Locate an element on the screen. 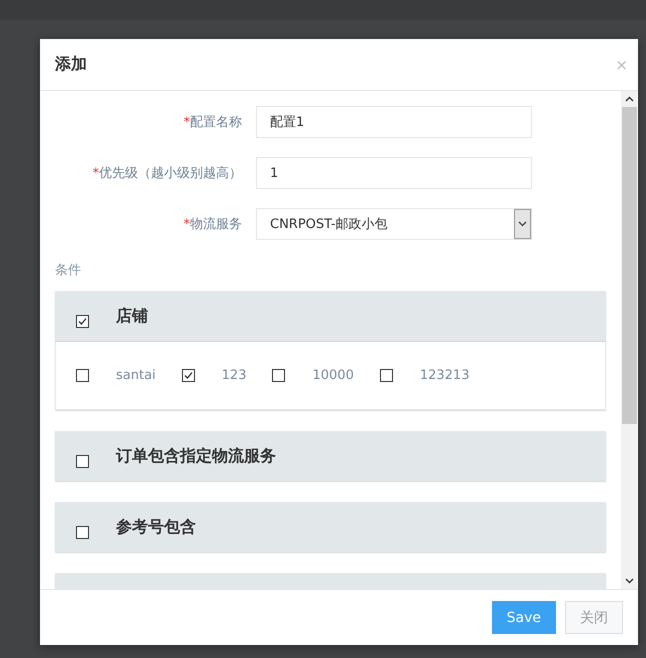 The width and height of the screenshot is (646, 658). condition-header: 店铺 is located at coordinates (330, 316).